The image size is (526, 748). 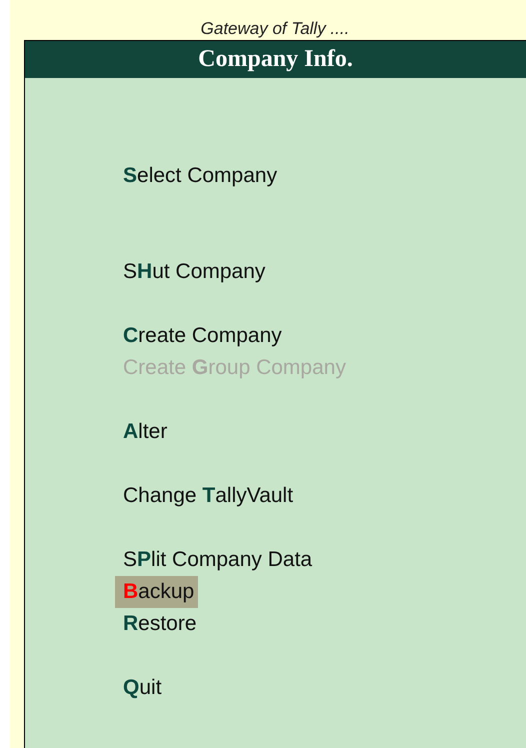 What do you see at coordinates (140, 688) in the screenshot?
I see `menu-item: Quit` at bounding box center [140, 688].